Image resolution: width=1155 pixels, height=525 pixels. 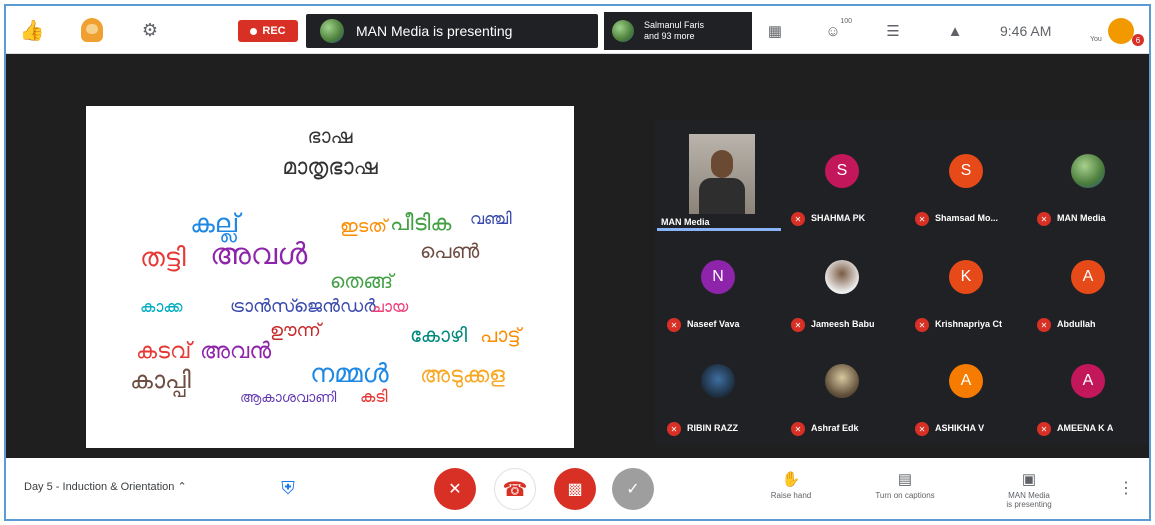 I want to click on cloud-word: പീടിക, so click(x=420, y=223).